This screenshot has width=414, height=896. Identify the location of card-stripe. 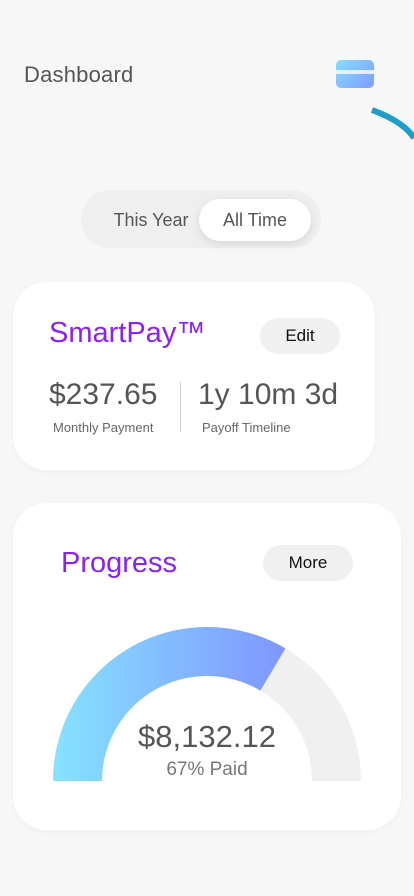
(355, 72).